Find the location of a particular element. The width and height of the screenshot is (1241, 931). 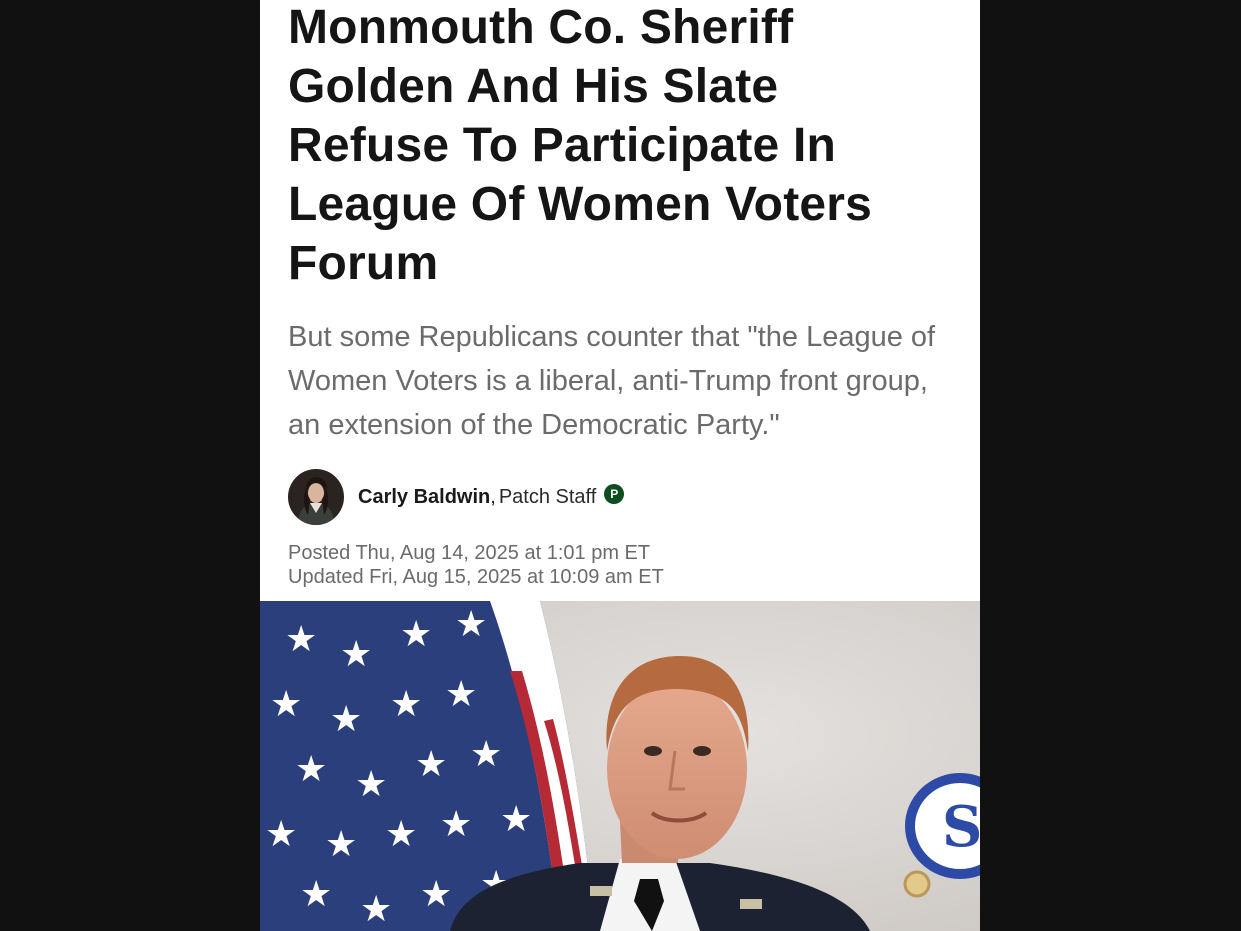

posted-date: Posted Thu, Aug 14, 2025 at 1:01 pm ET is located at coordinates (469, 553).